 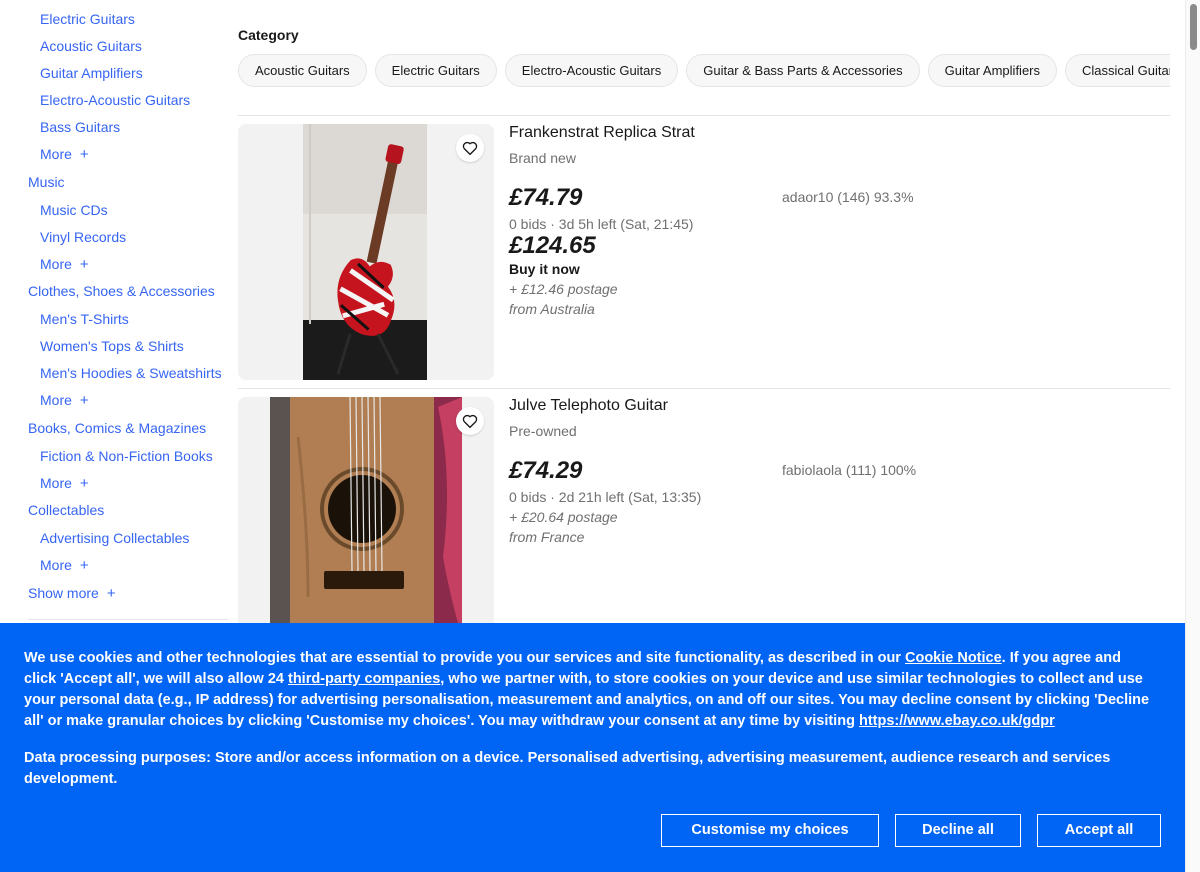 What do you see at coordinates (112, 346) in the screenshot?
I see `sidebar-item-womens-tops: Women's Tops & Shirts` at bounding box center [112, 346].